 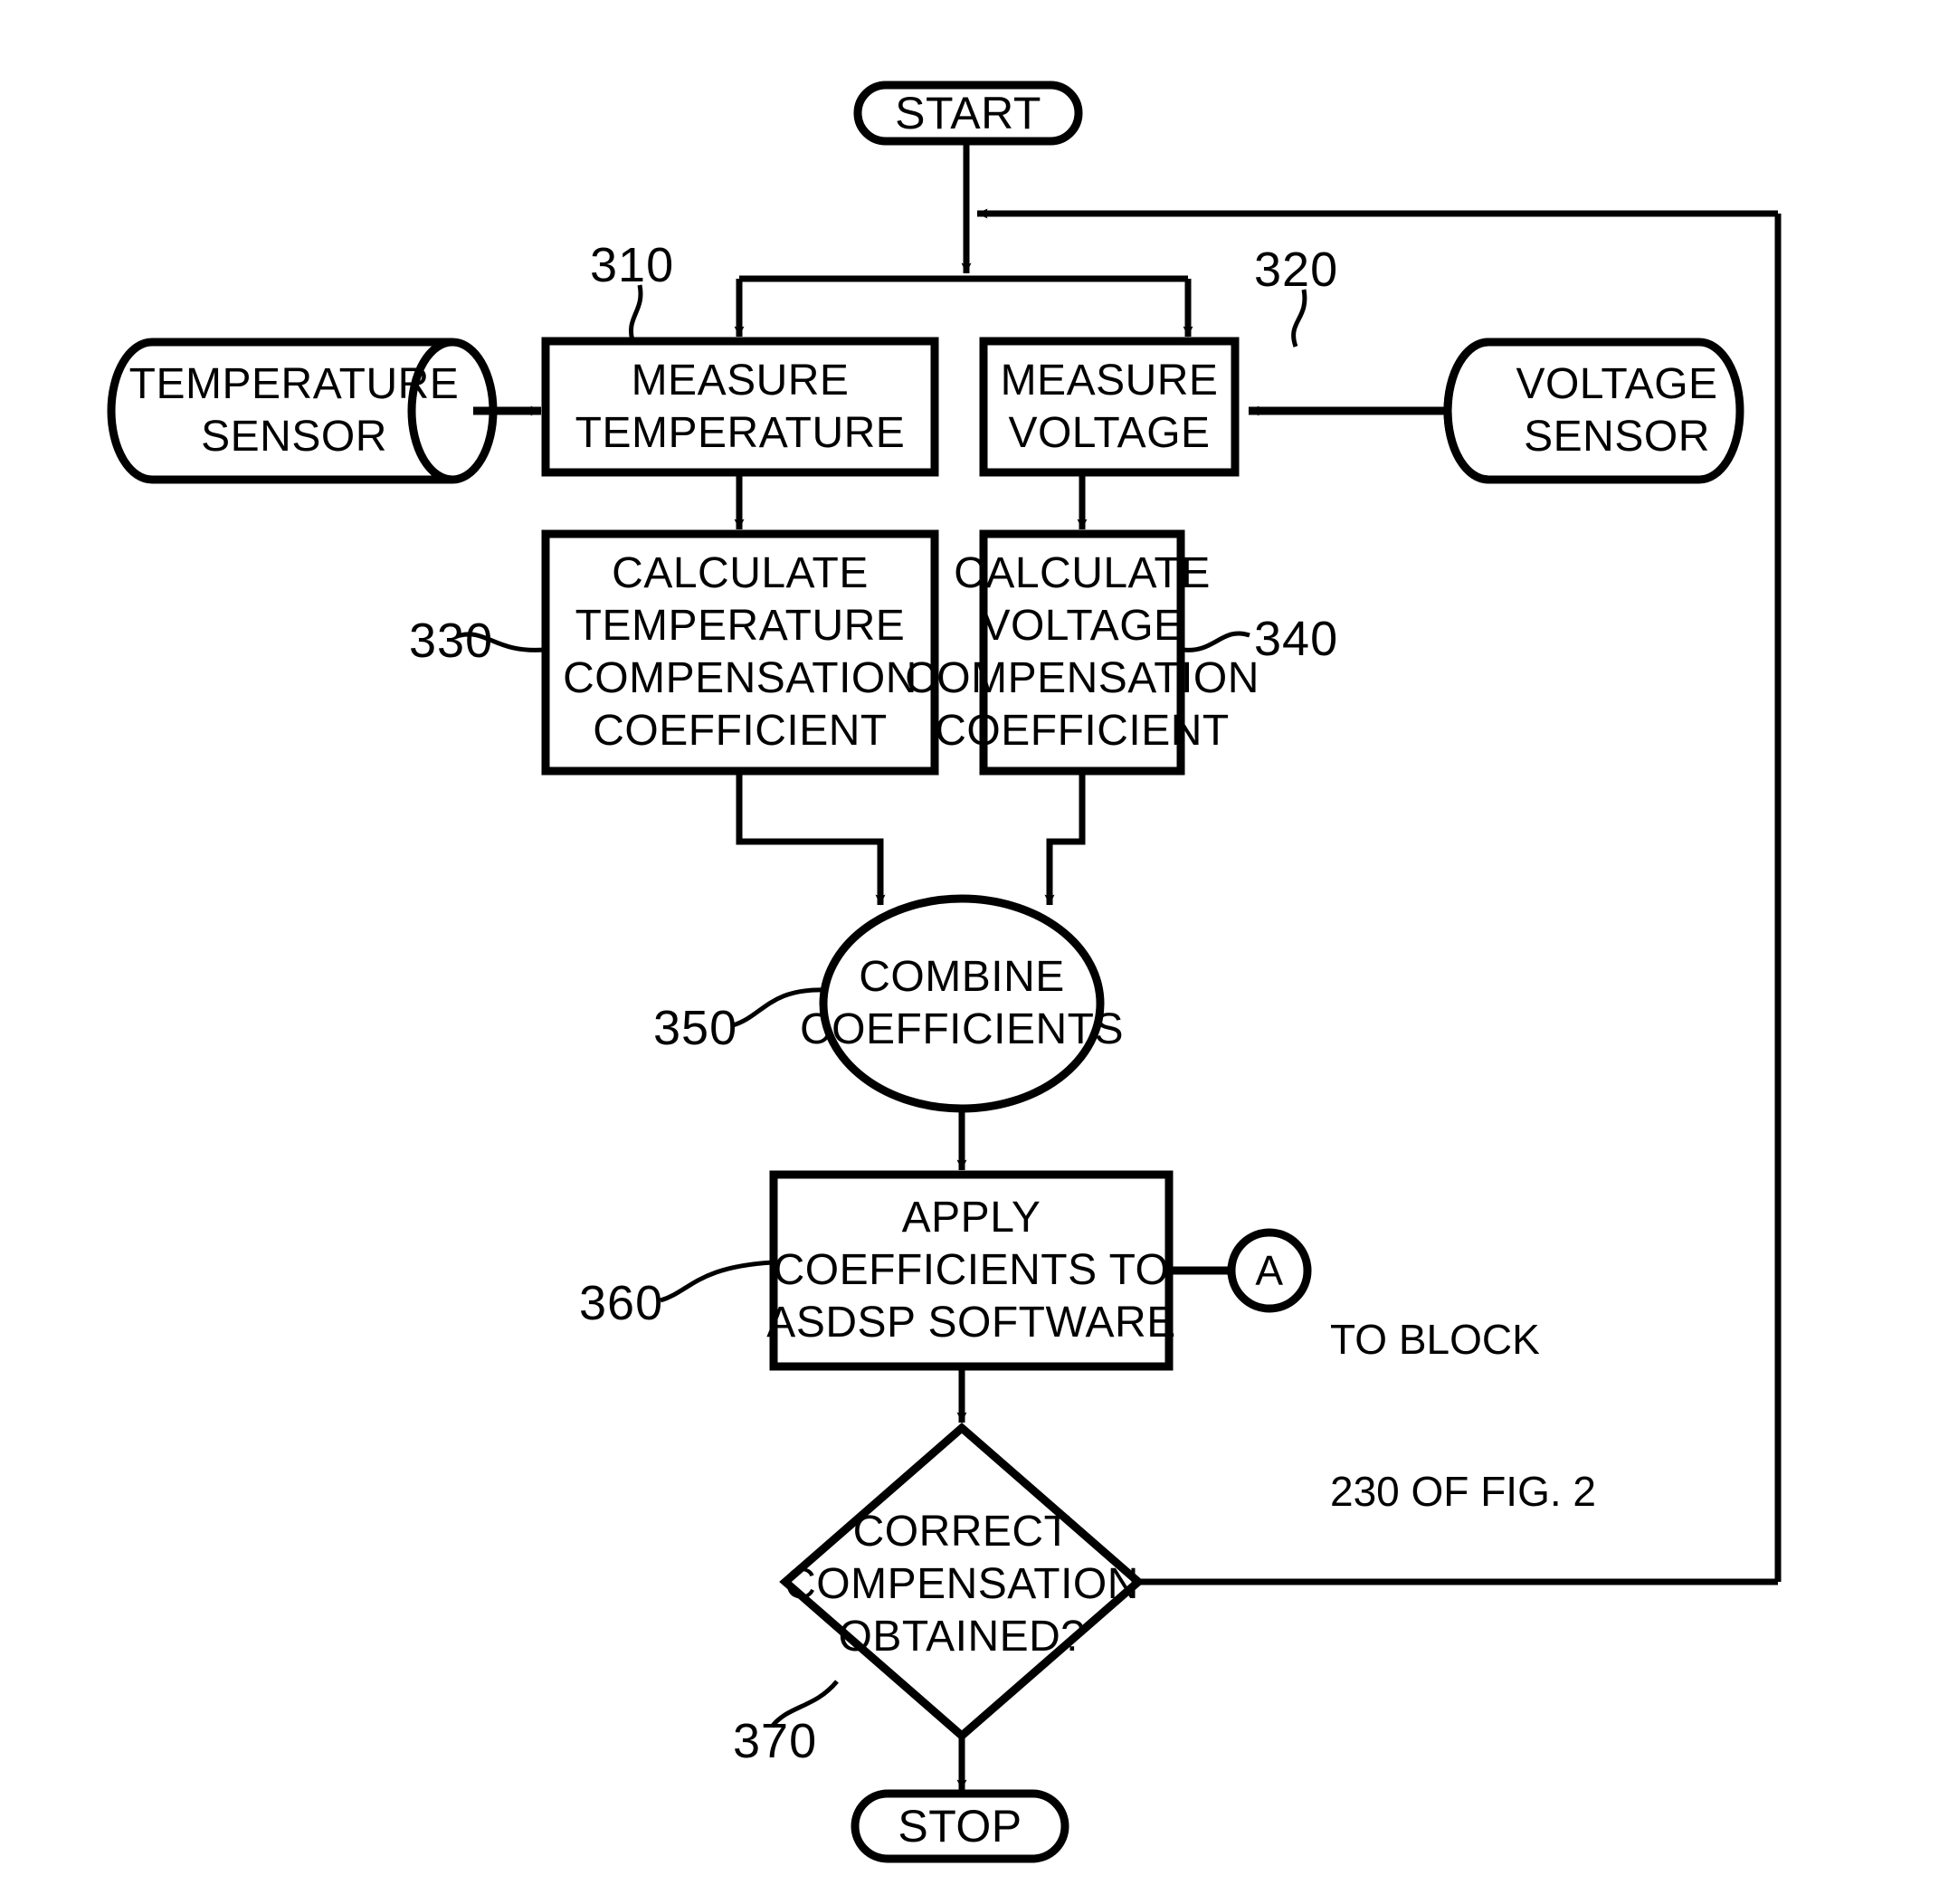 I want to click on calc-temp-coefficient-shape, so click(x=740, y=652).